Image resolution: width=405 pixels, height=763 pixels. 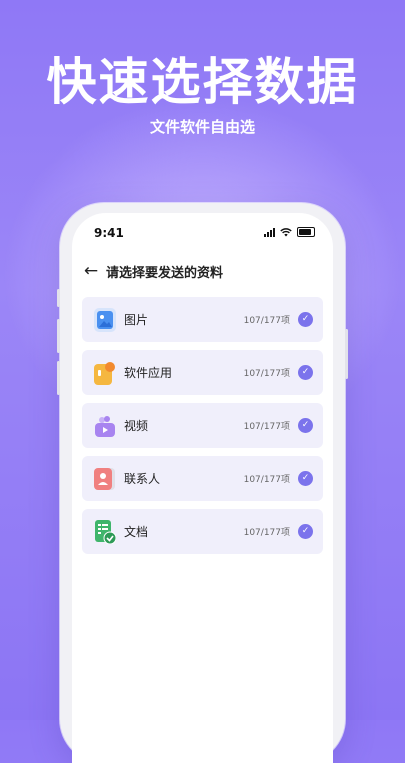 I want to click on item-label: 软件应用, so click(x=148, y=373).